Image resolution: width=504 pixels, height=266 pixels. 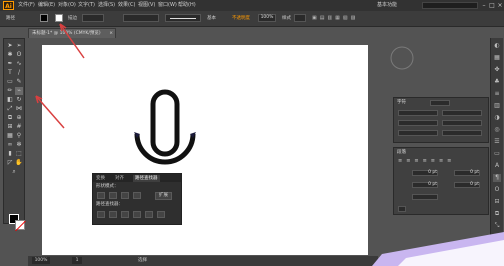 What do you see at coordinates (467, 173) in the screenshot?
I see `right-indent-input: 0 pt` at bounding box center [467, 173].